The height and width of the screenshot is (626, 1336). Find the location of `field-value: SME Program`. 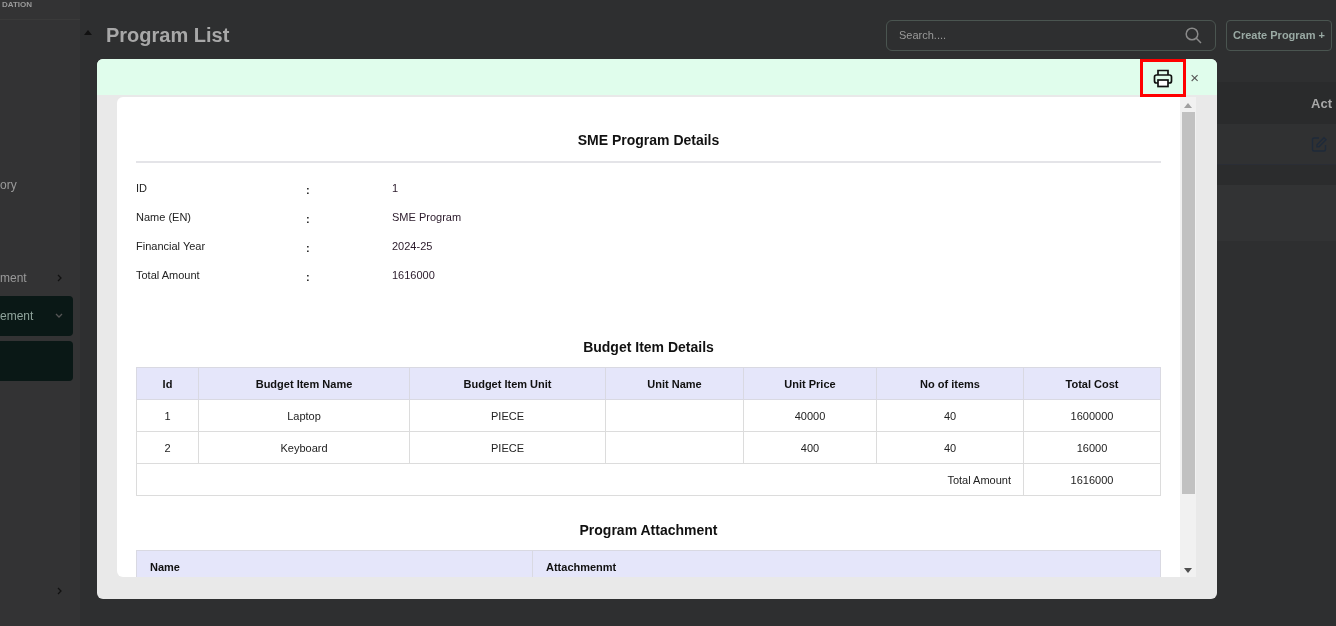

field-value: SME Program is located at coordinates (427, 216).